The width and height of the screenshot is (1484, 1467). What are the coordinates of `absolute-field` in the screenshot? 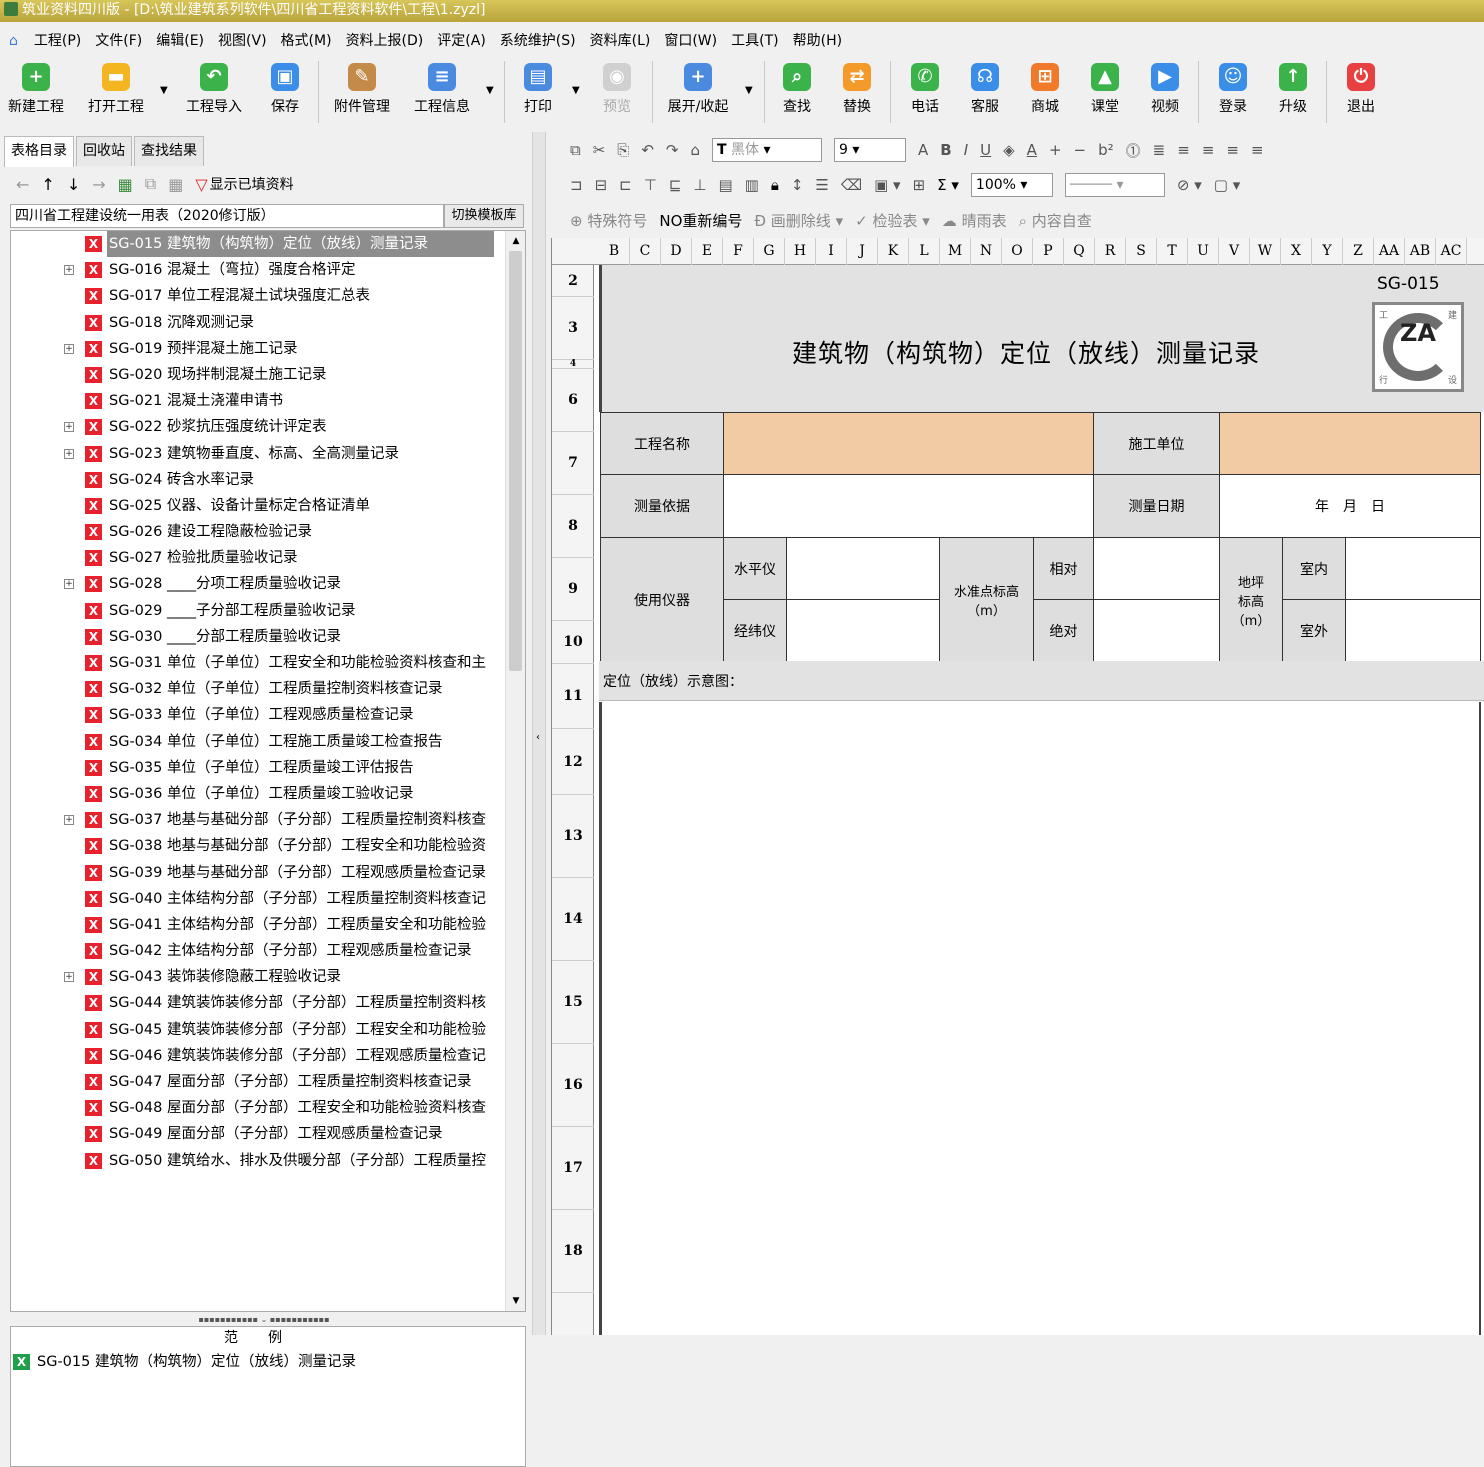 It's located at (1156, 631).